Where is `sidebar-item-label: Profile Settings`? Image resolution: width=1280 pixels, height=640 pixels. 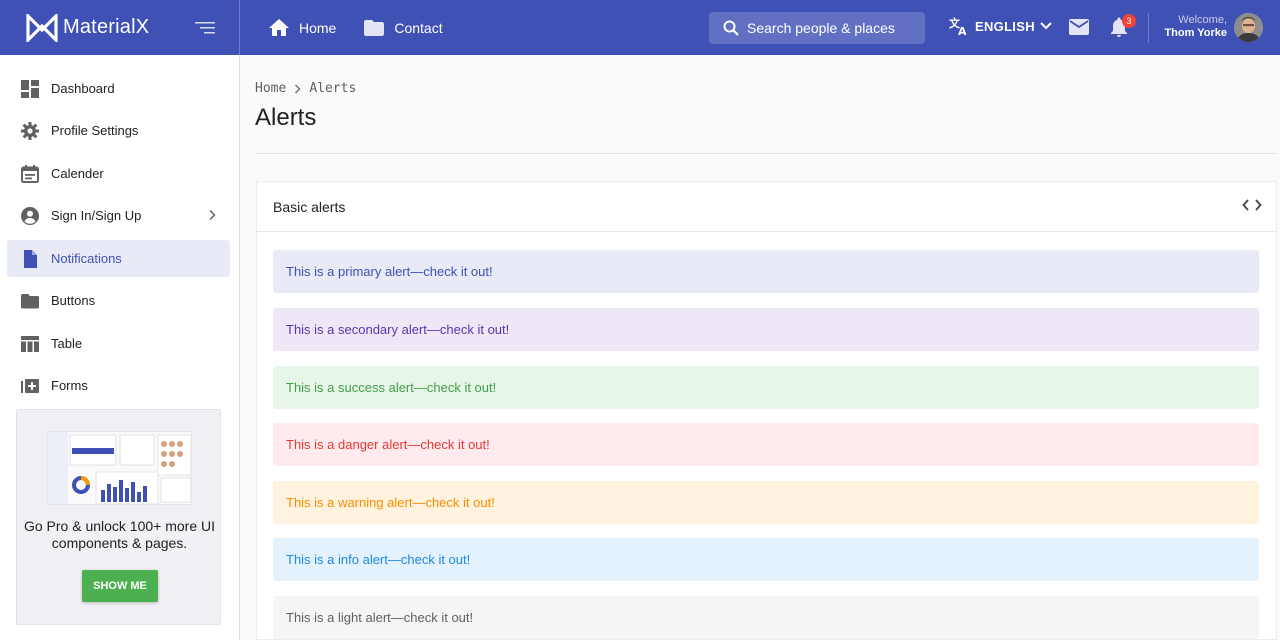
sidebar-item-label: Profile Settings is located at coordinates (95, 130).